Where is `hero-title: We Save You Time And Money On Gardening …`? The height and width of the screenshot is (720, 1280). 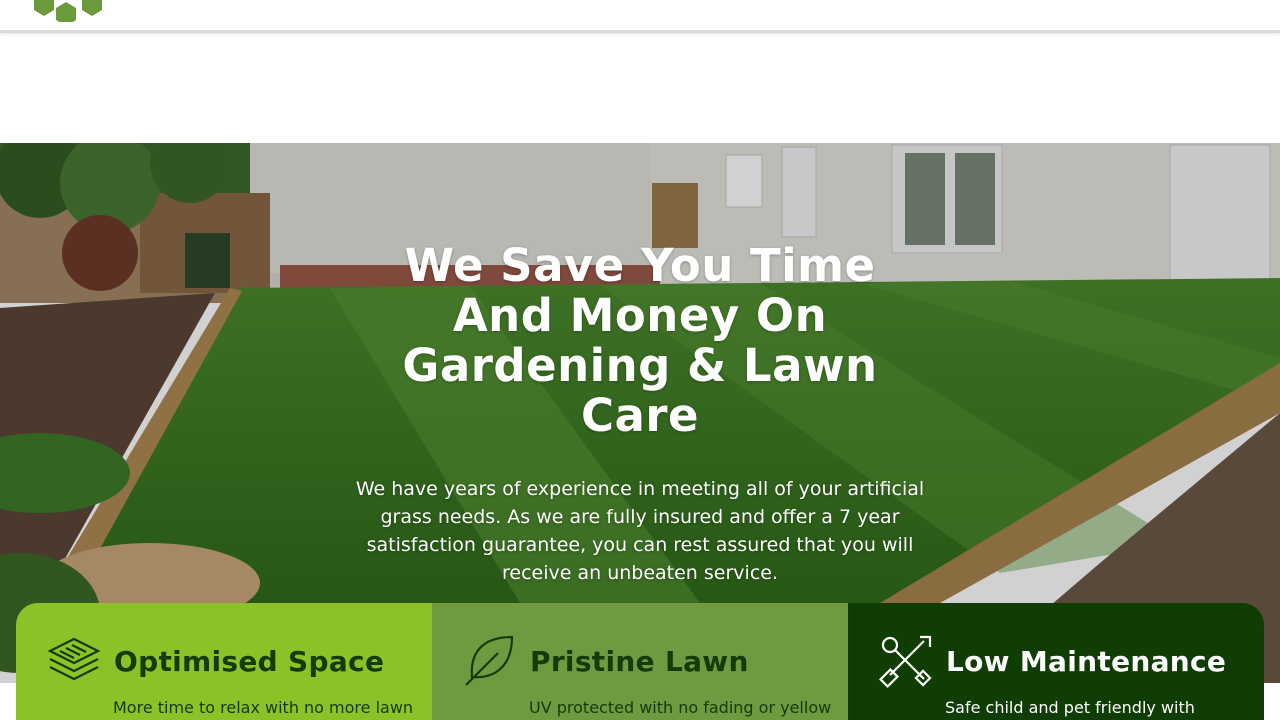
hero-title: We Save You Time And Money On Gardening … is located at coordinates (640, 340).